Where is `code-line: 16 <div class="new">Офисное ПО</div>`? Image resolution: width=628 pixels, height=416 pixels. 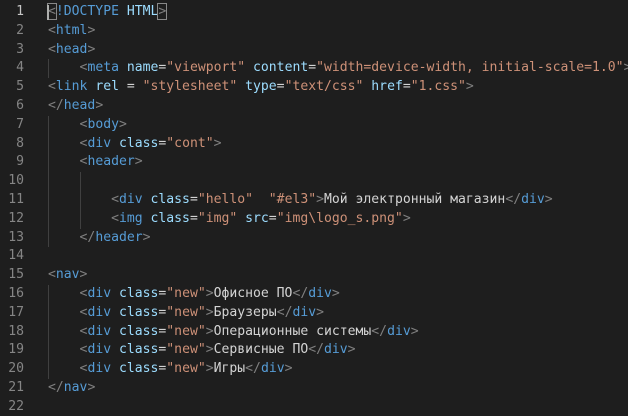 code-line: 16 <div class="new">Офисное ПО</div> is located at coordinates (314, 294).